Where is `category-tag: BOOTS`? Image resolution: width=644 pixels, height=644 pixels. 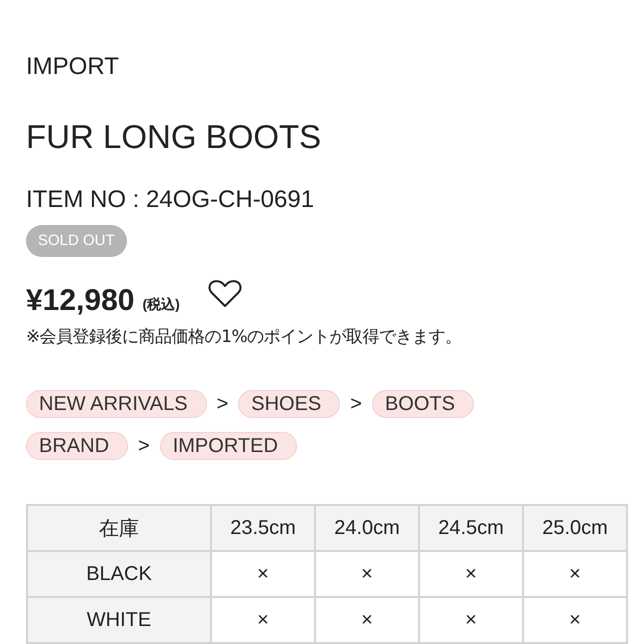
category-tag: BOOTS is located at coordinates (423, 404).